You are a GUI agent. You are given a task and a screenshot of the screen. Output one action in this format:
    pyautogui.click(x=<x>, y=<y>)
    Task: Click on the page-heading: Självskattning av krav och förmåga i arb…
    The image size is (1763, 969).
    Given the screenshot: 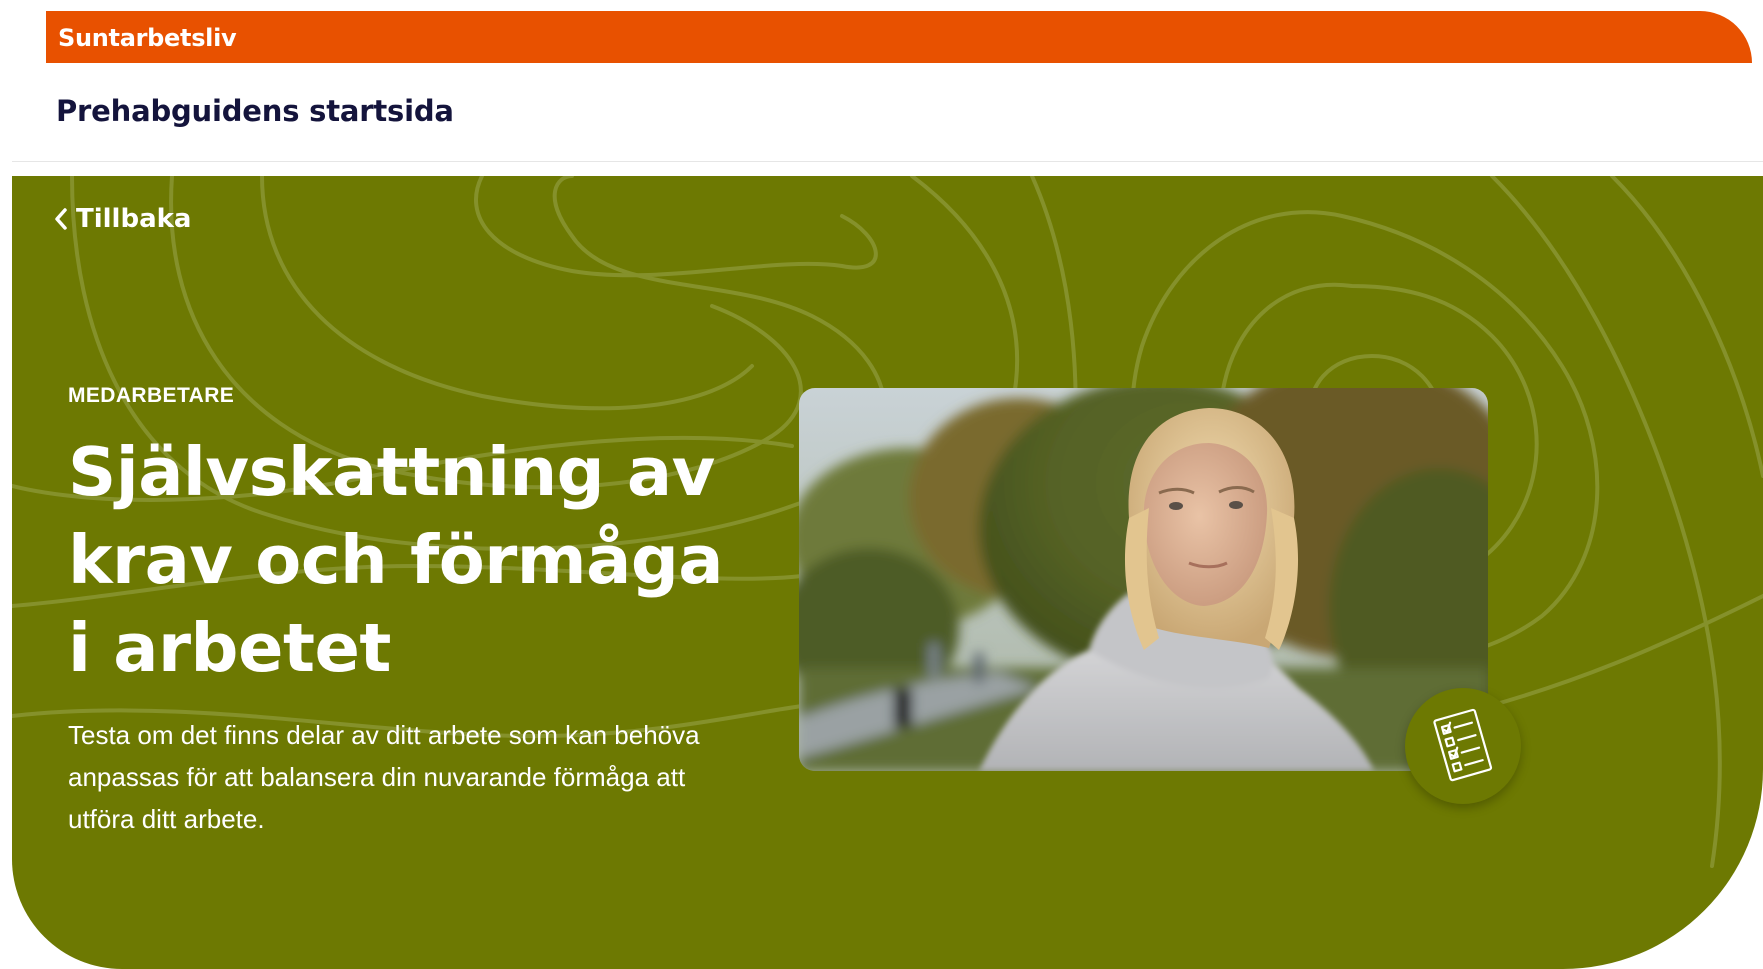 What is the action you would take?
    pyautogui.click(x=396, y=560)
    